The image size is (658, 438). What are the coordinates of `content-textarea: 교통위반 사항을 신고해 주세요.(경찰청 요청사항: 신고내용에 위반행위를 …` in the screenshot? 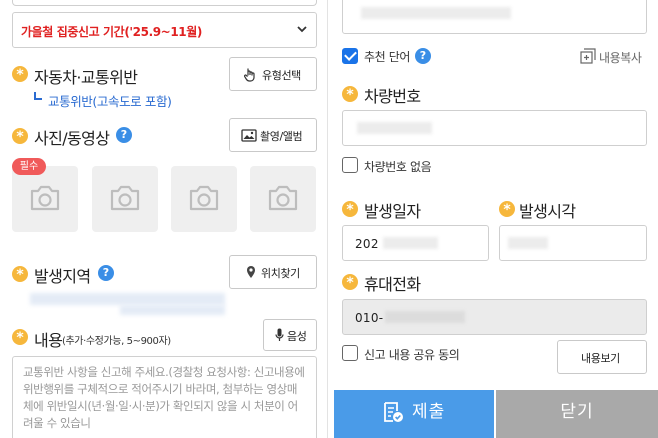 It's located at (164, 397).